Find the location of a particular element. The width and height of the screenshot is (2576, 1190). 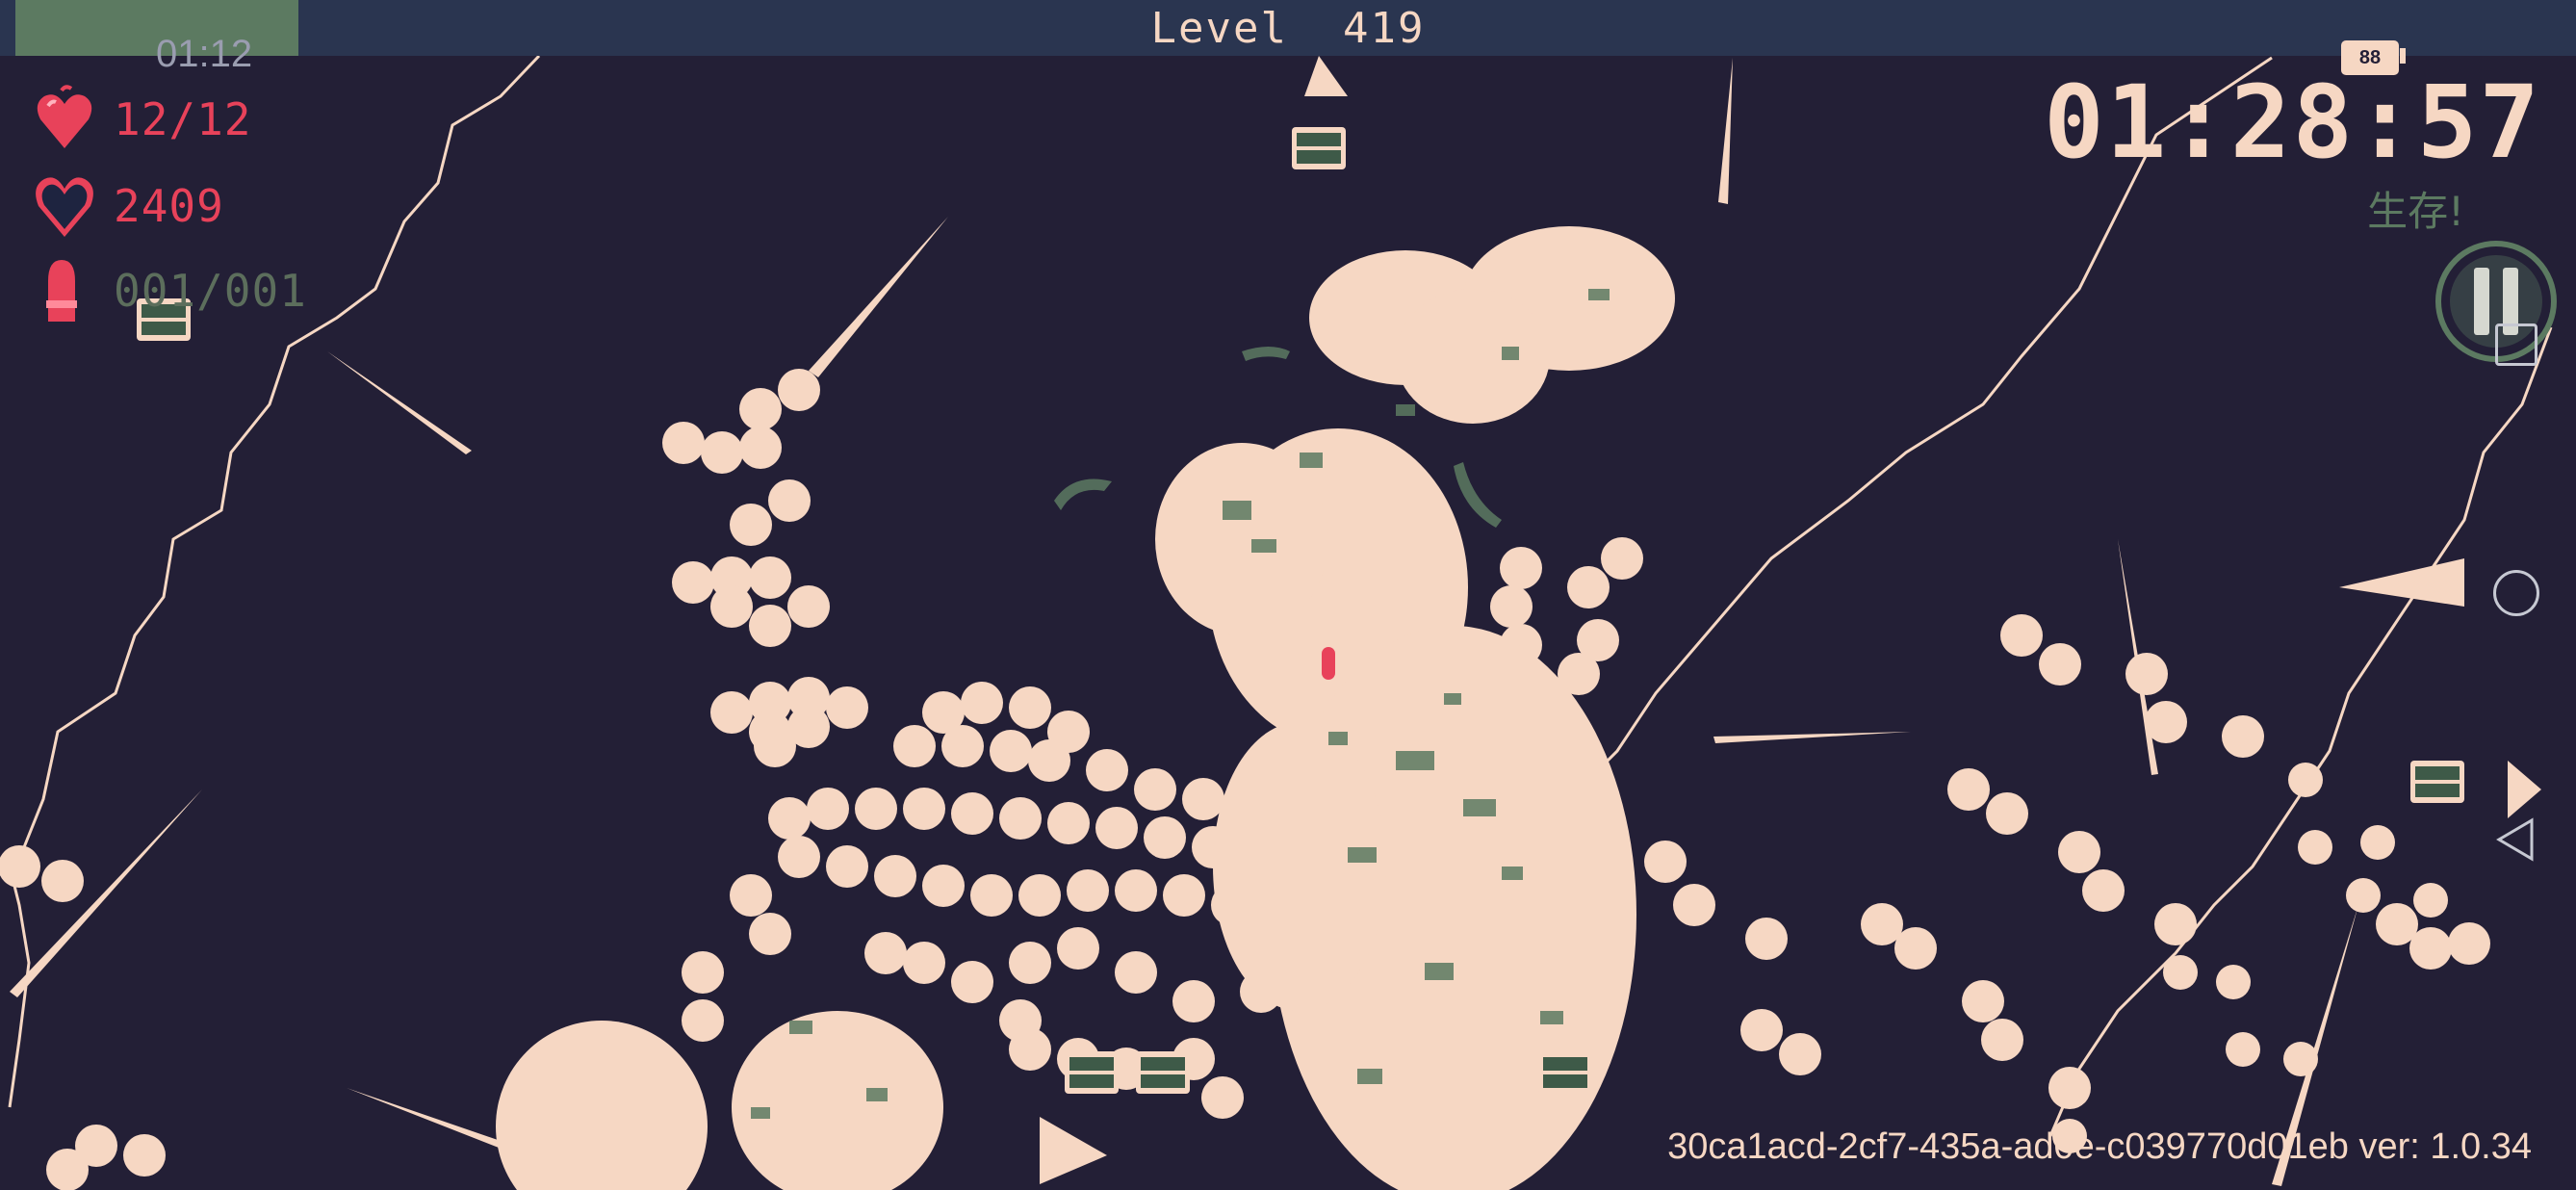

gem-stat: 2409 is located at coordinates (130, 206).